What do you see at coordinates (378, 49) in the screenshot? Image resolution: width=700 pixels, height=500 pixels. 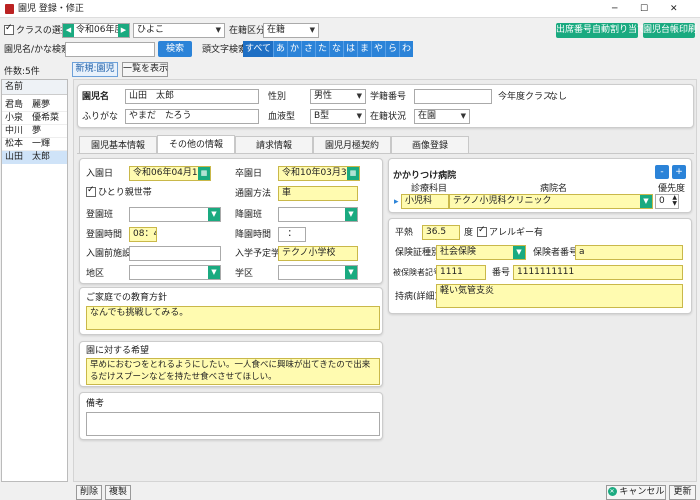 I see `initial-ya-button: や` at bounding box center [378, 49].